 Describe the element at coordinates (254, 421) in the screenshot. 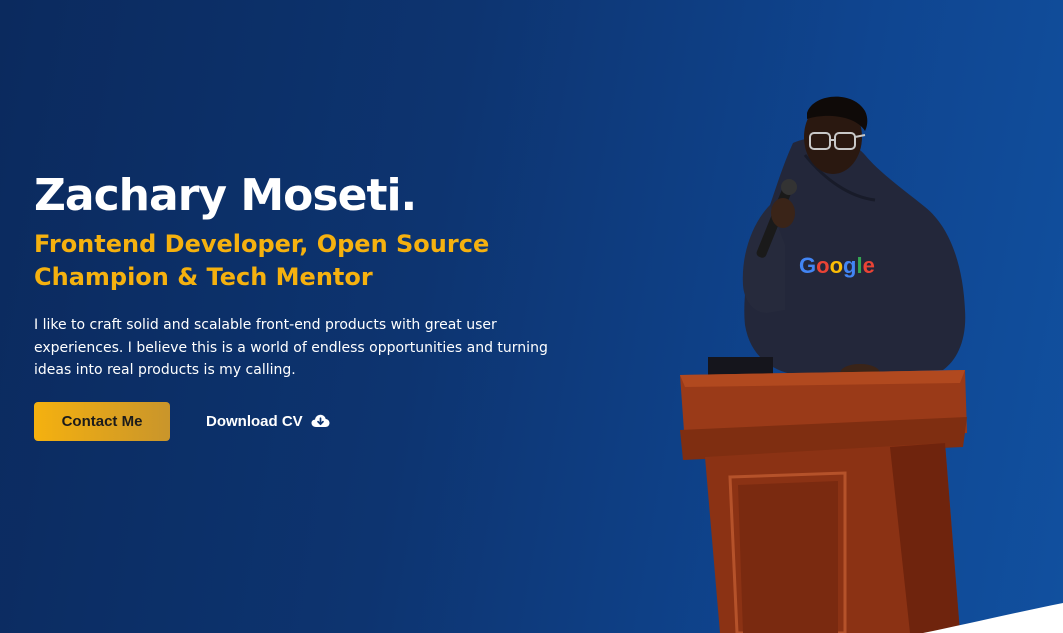

I see `download-cv-label: Download CV` at that location.